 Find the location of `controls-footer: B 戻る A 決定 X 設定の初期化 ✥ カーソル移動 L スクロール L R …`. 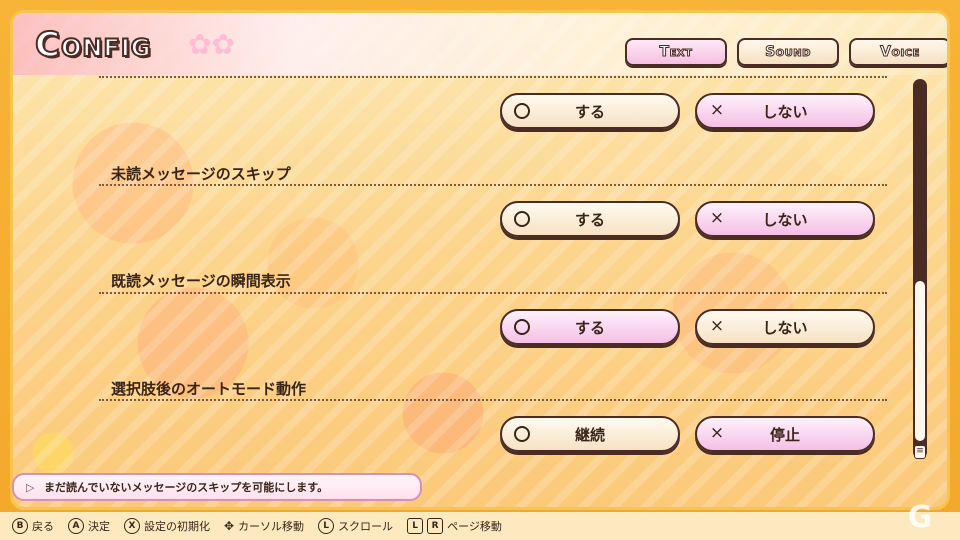

controls-footer: B 戻る A 決定 X 設定の初期化 ✥ カーソル移動 L スクロール L R … is located at coordinates (480, 526).